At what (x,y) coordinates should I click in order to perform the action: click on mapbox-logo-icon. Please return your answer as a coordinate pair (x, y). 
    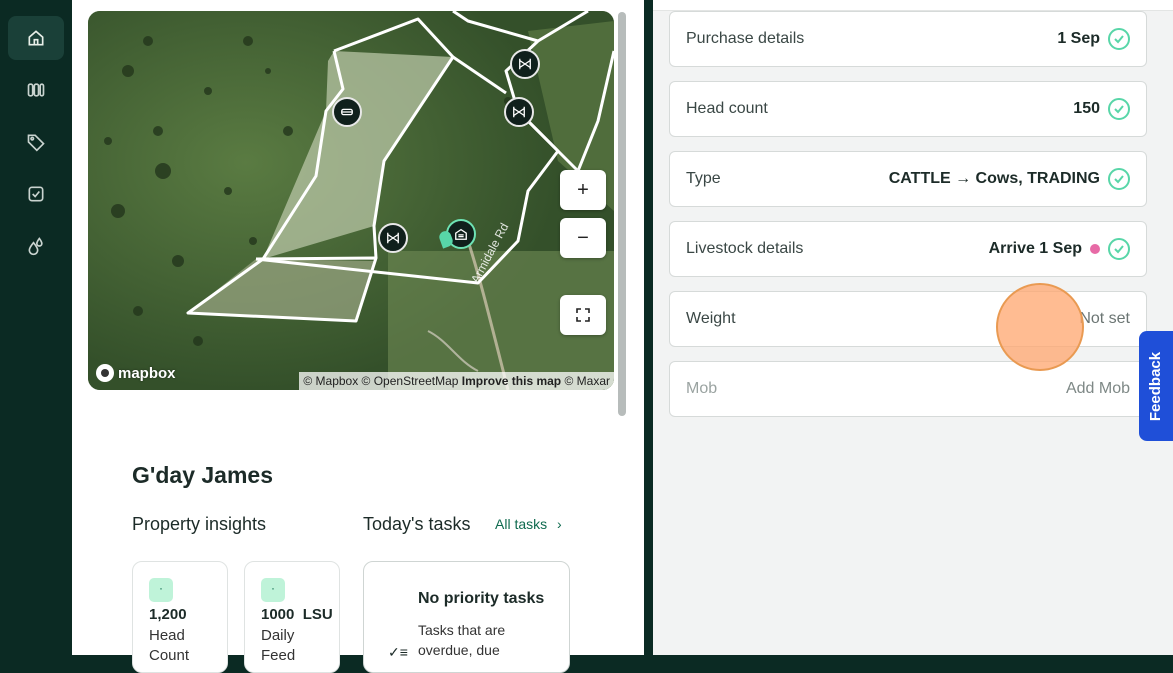
    Looking at the image, I should click on (105, 373).